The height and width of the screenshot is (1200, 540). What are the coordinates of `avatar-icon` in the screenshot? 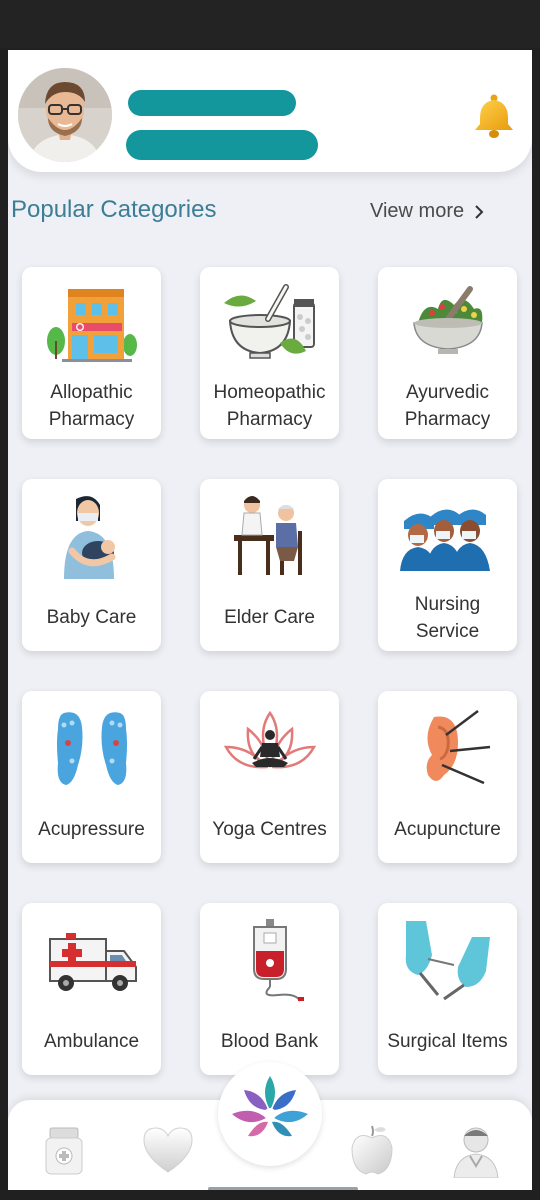 It's located at (65, 115).